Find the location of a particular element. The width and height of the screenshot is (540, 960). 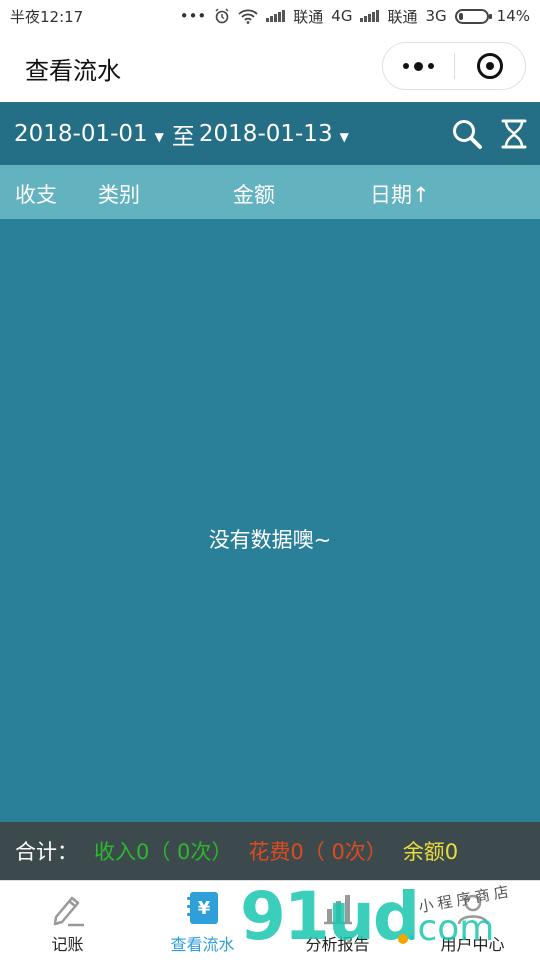

user-icon is located at coordinates (472, 909).